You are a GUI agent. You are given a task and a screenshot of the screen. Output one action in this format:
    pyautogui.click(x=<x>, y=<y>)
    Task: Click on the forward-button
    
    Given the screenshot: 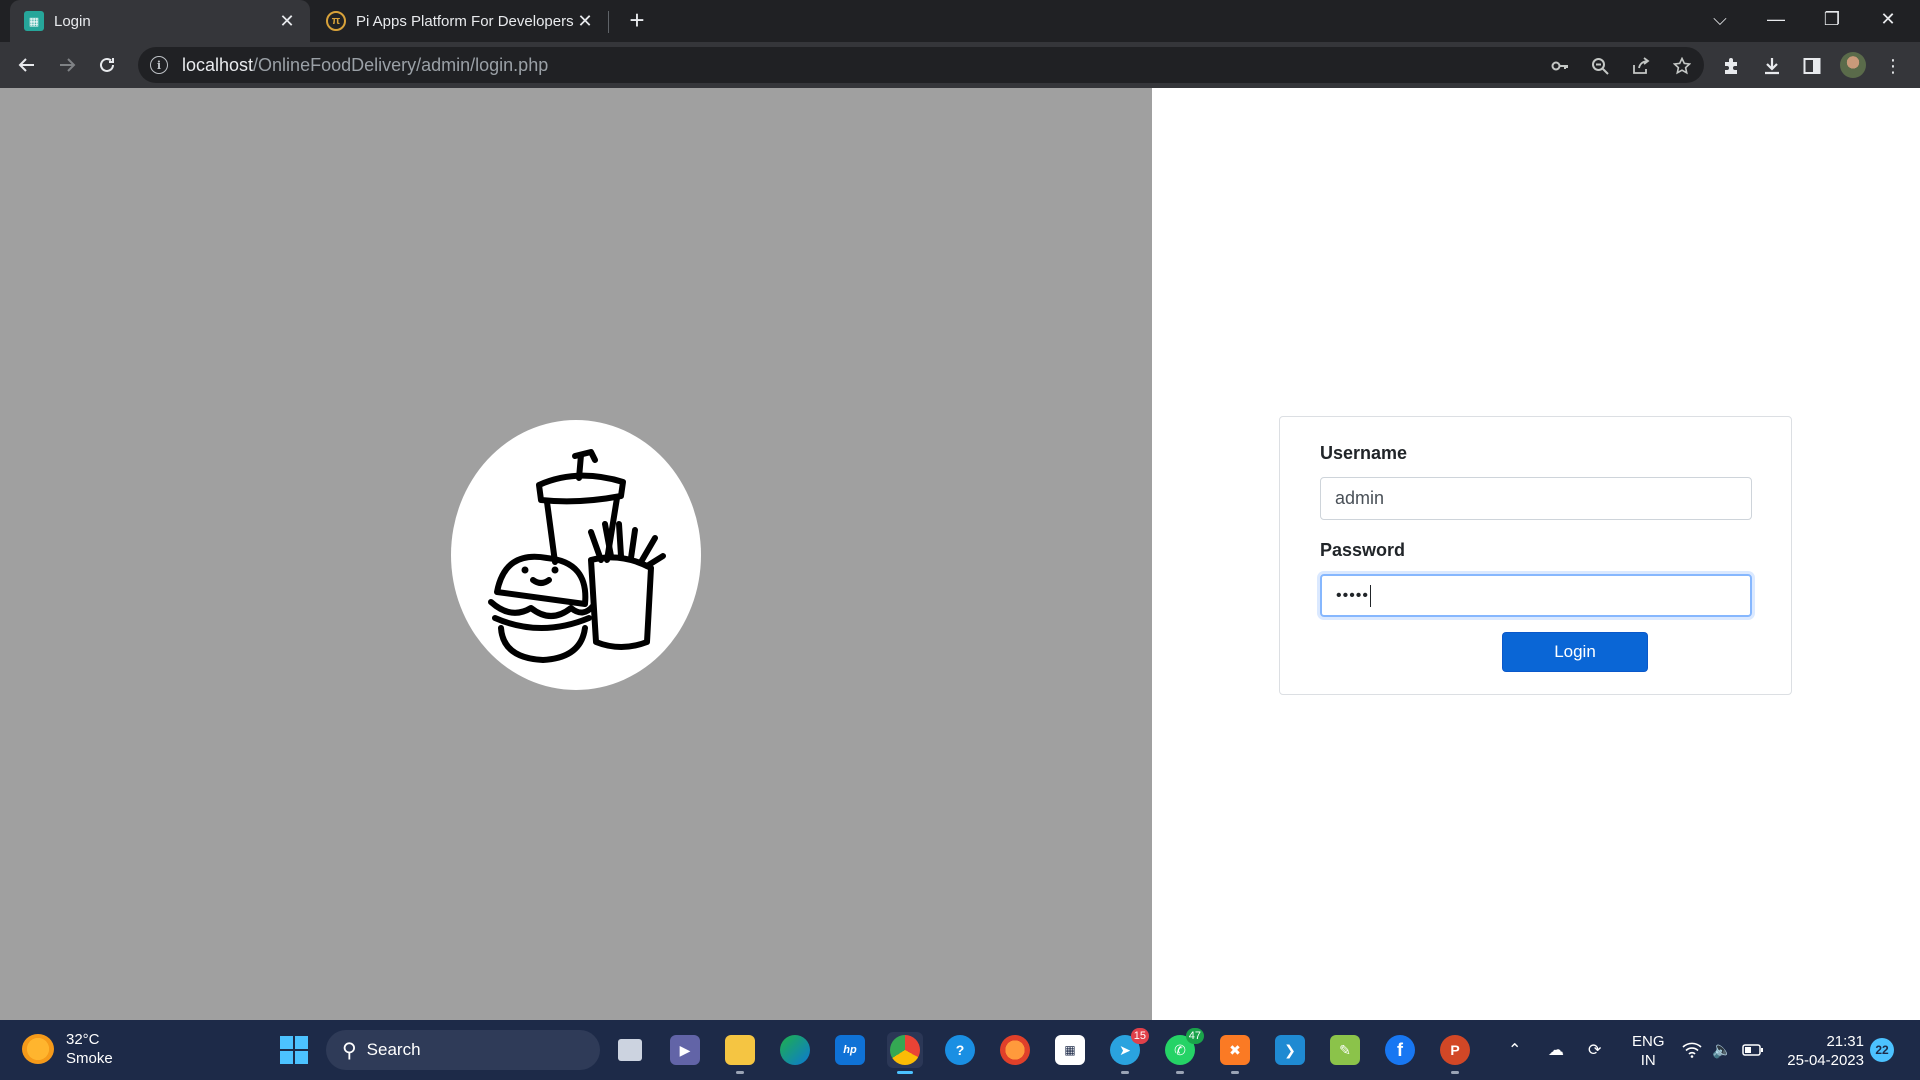 What is the action you would take?
    pyautogui.click(x=67, y=65)
    